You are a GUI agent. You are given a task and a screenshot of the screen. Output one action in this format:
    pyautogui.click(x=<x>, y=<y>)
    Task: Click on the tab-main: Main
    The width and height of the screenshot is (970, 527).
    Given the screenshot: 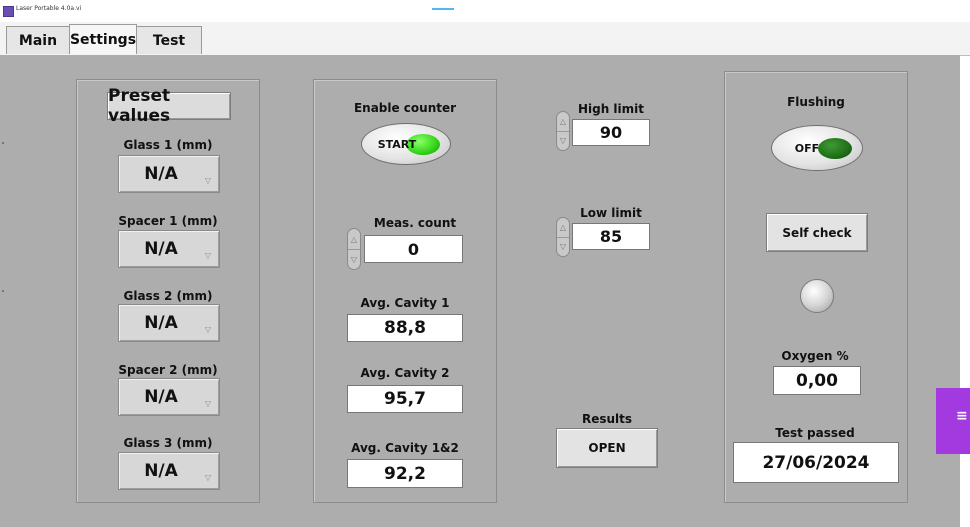 What is the action you would take?
    pyautogui.click(x=38, y=40)
    